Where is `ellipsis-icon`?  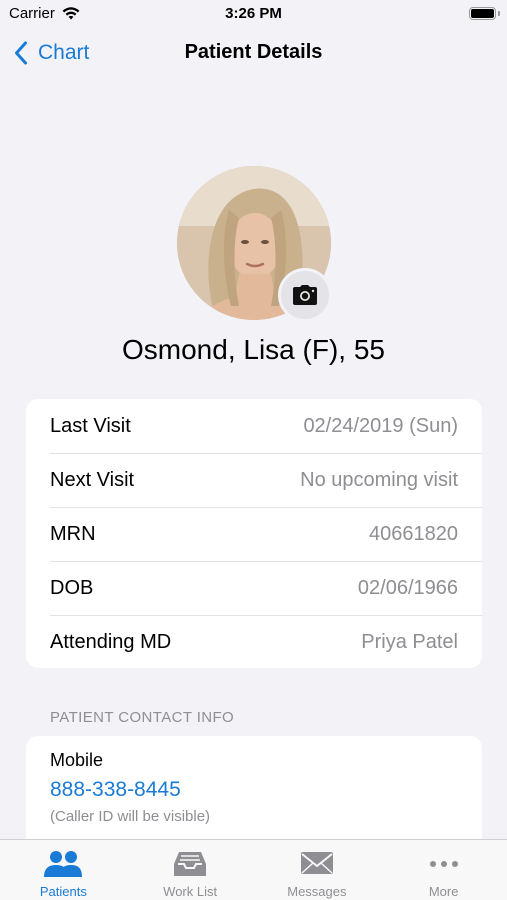 ellipsis-icon is located at coordinates (443, 864).